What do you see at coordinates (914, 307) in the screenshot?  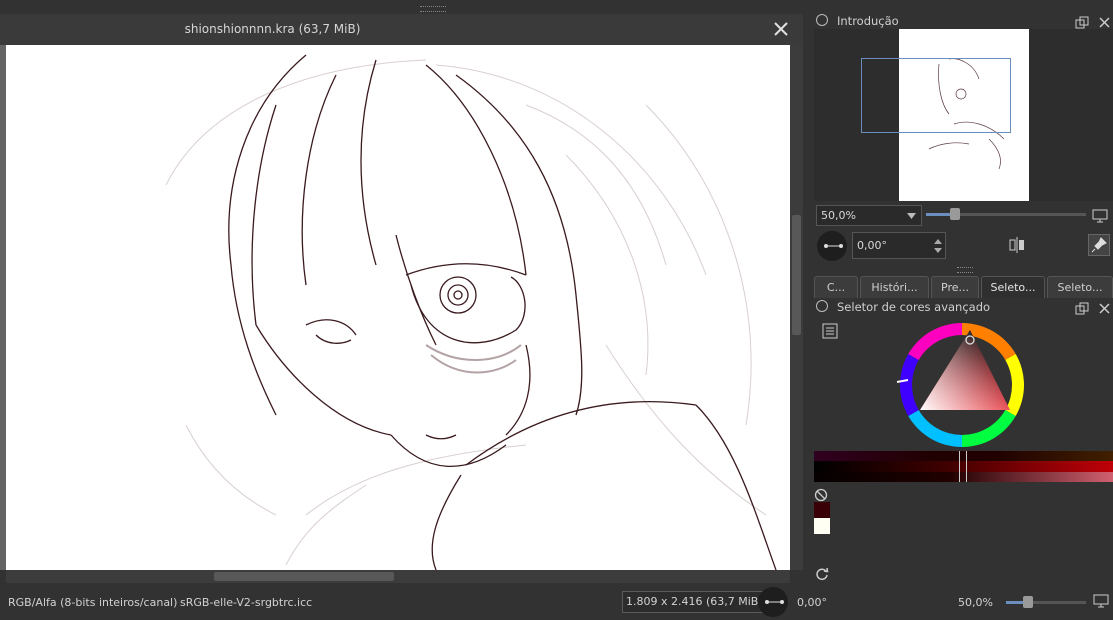 I see `color-docker-title: Seletor de cores avançado` at bounding box center [914, 307].